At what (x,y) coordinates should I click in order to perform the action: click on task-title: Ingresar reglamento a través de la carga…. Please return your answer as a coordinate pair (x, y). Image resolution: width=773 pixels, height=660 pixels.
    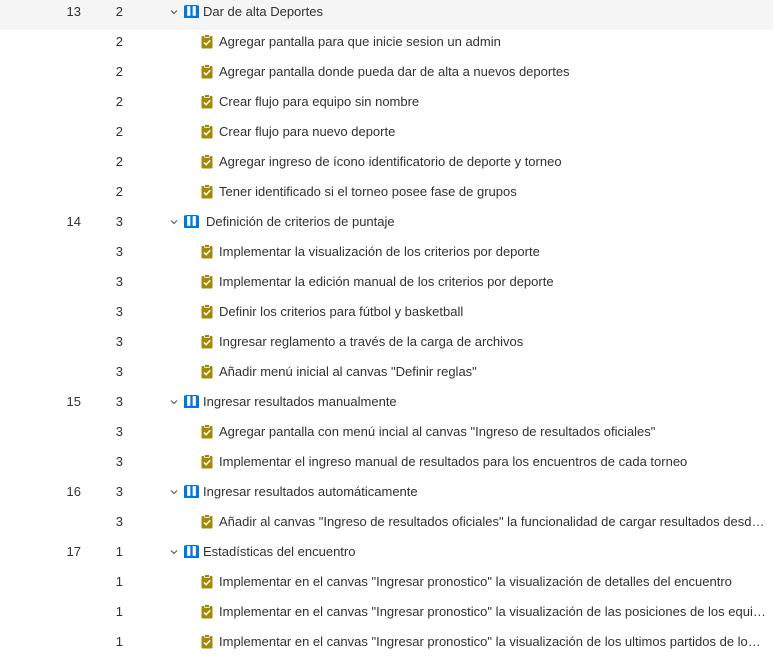
    Looking at the image, I should click on (492, 345).